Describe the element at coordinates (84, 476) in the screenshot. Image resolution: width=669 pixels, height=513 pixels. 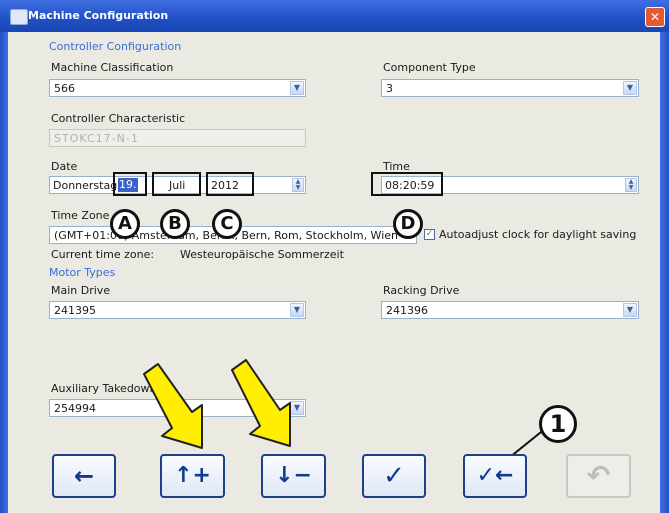
I see `back-button: ←` at that location.